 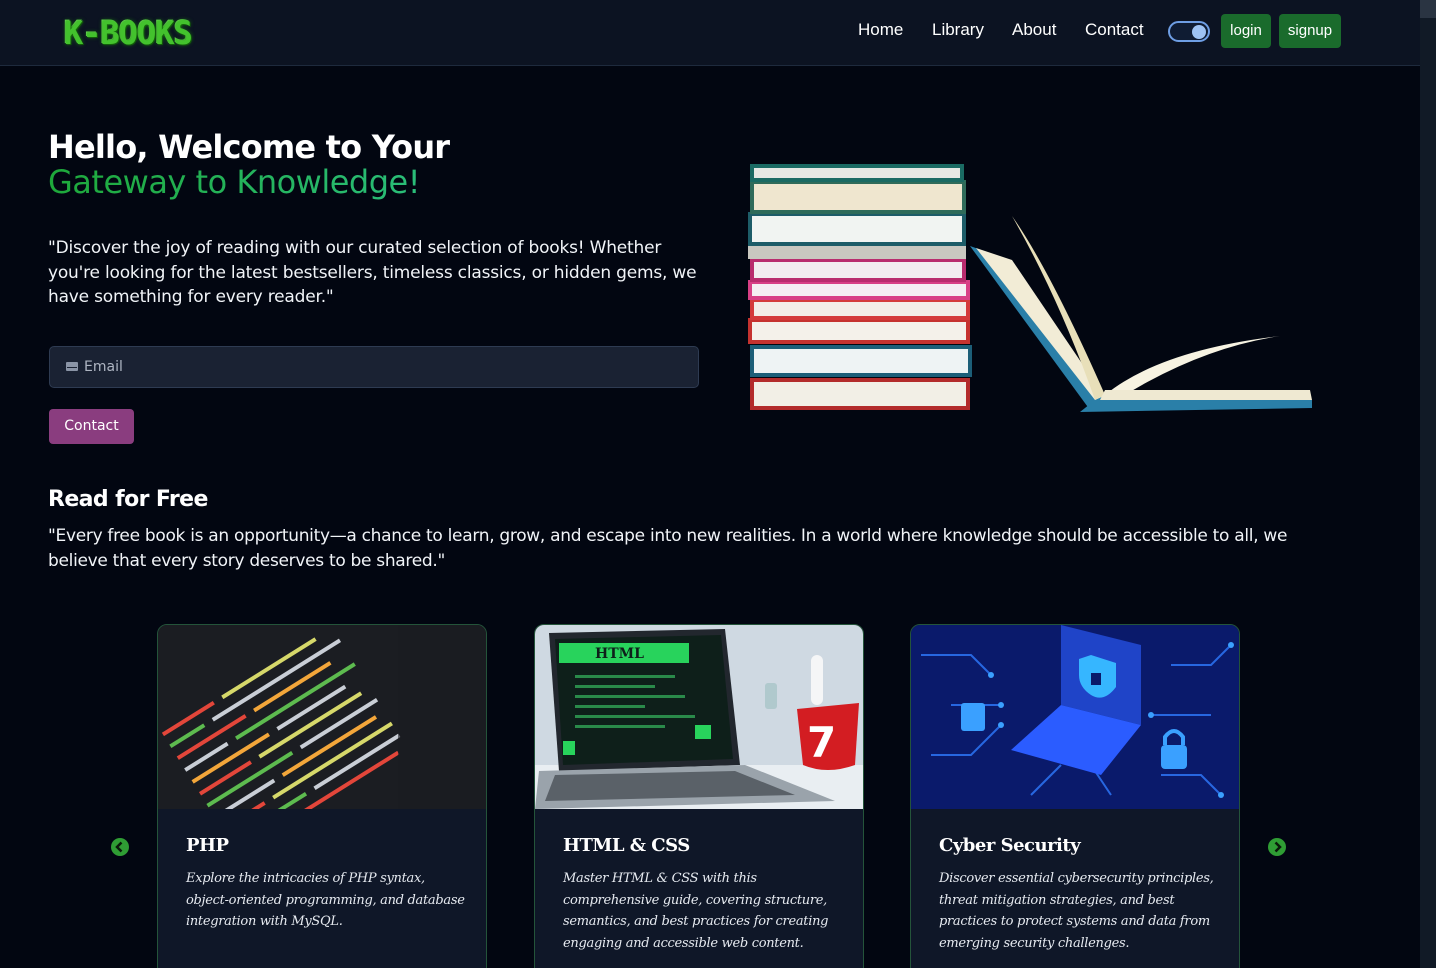 What do you see at coordinates (1246, 31) in the screenshot?
I see `login-button: login` at bounding box center [1246, 31].